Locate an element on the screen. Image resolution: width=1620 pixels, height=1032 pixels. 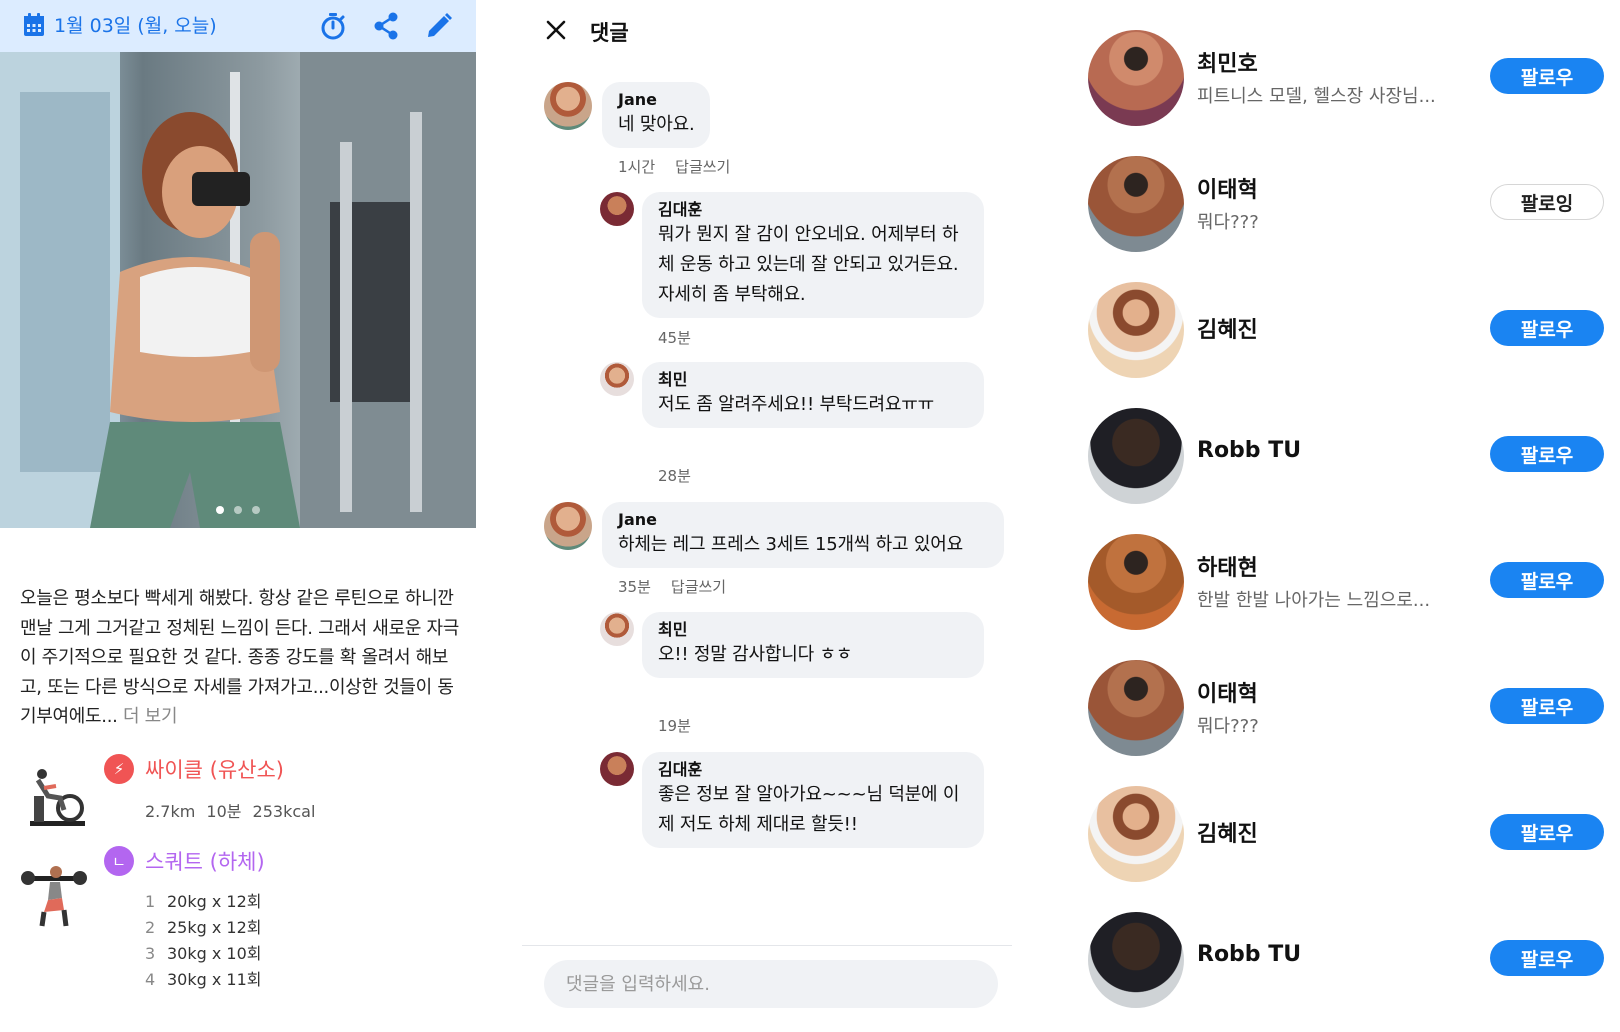
comment-bubble: Jane 하체는 레그 프레스 3세트 15개씩 하고 있어요 is located at coordinates (803, 535).